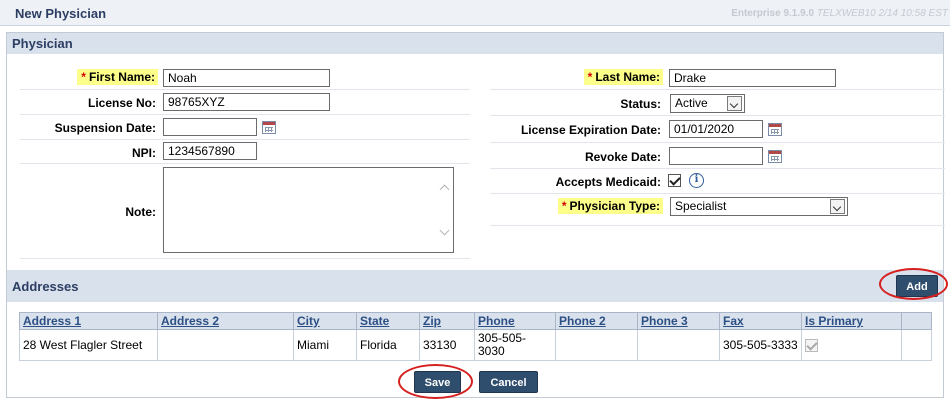 The height and width of the screenshot is (403, 950). What do you see at coordinates (88, 345) in the screenshot?
I see `cell-address1: 28 West Flagler Street` at bounding box center [88, 345].